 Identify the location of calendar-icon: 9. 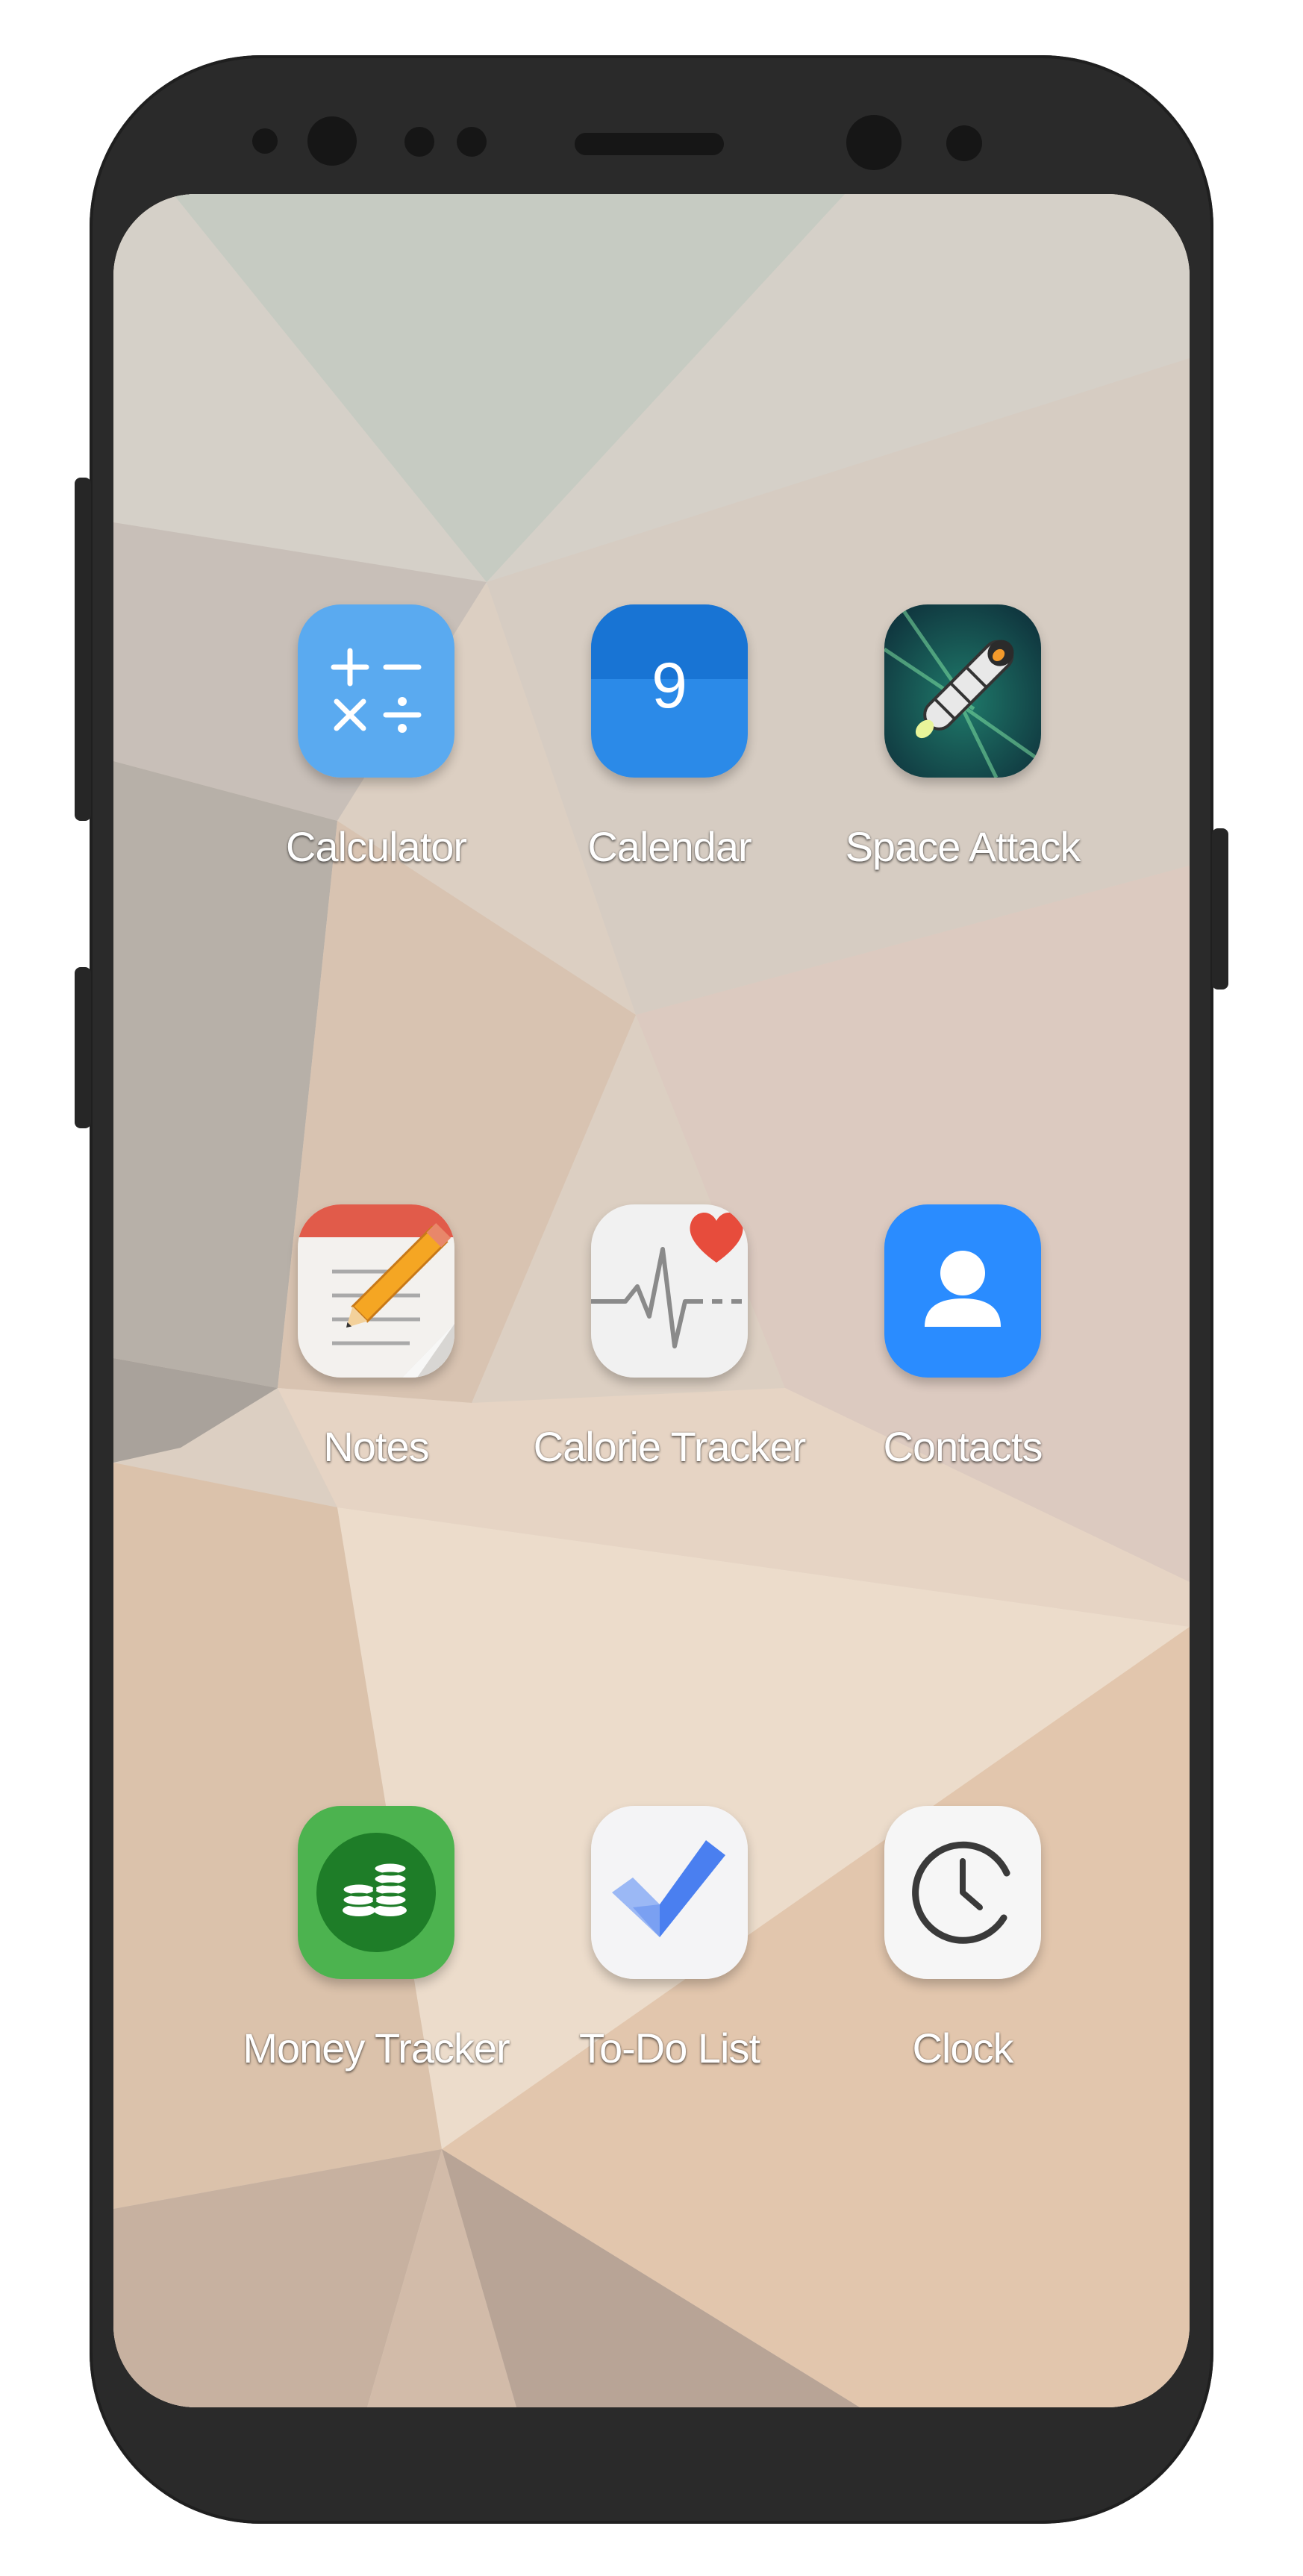
(669, 691).